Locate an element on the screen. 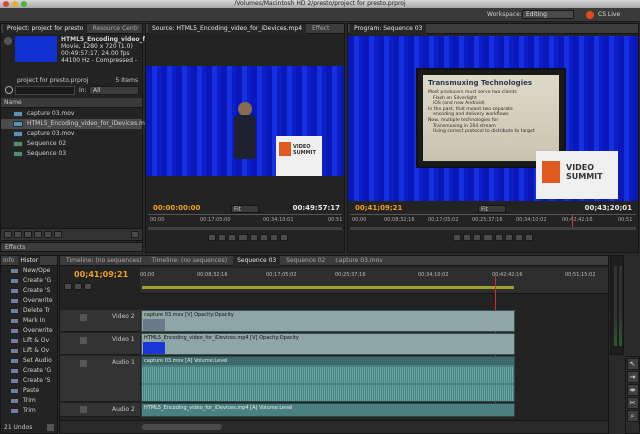  minimize-window-icon is located at coordinates (15, 4).